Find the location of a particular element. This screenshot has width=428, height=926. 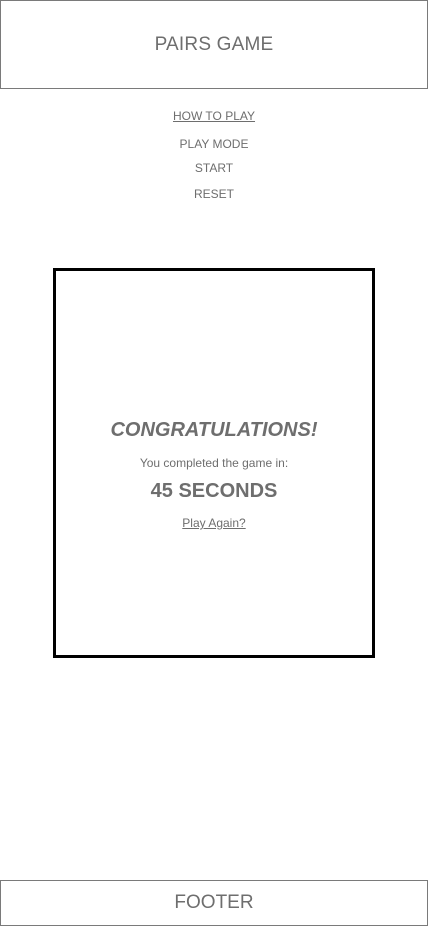

start-button: START is located at coordinates (214, 168).